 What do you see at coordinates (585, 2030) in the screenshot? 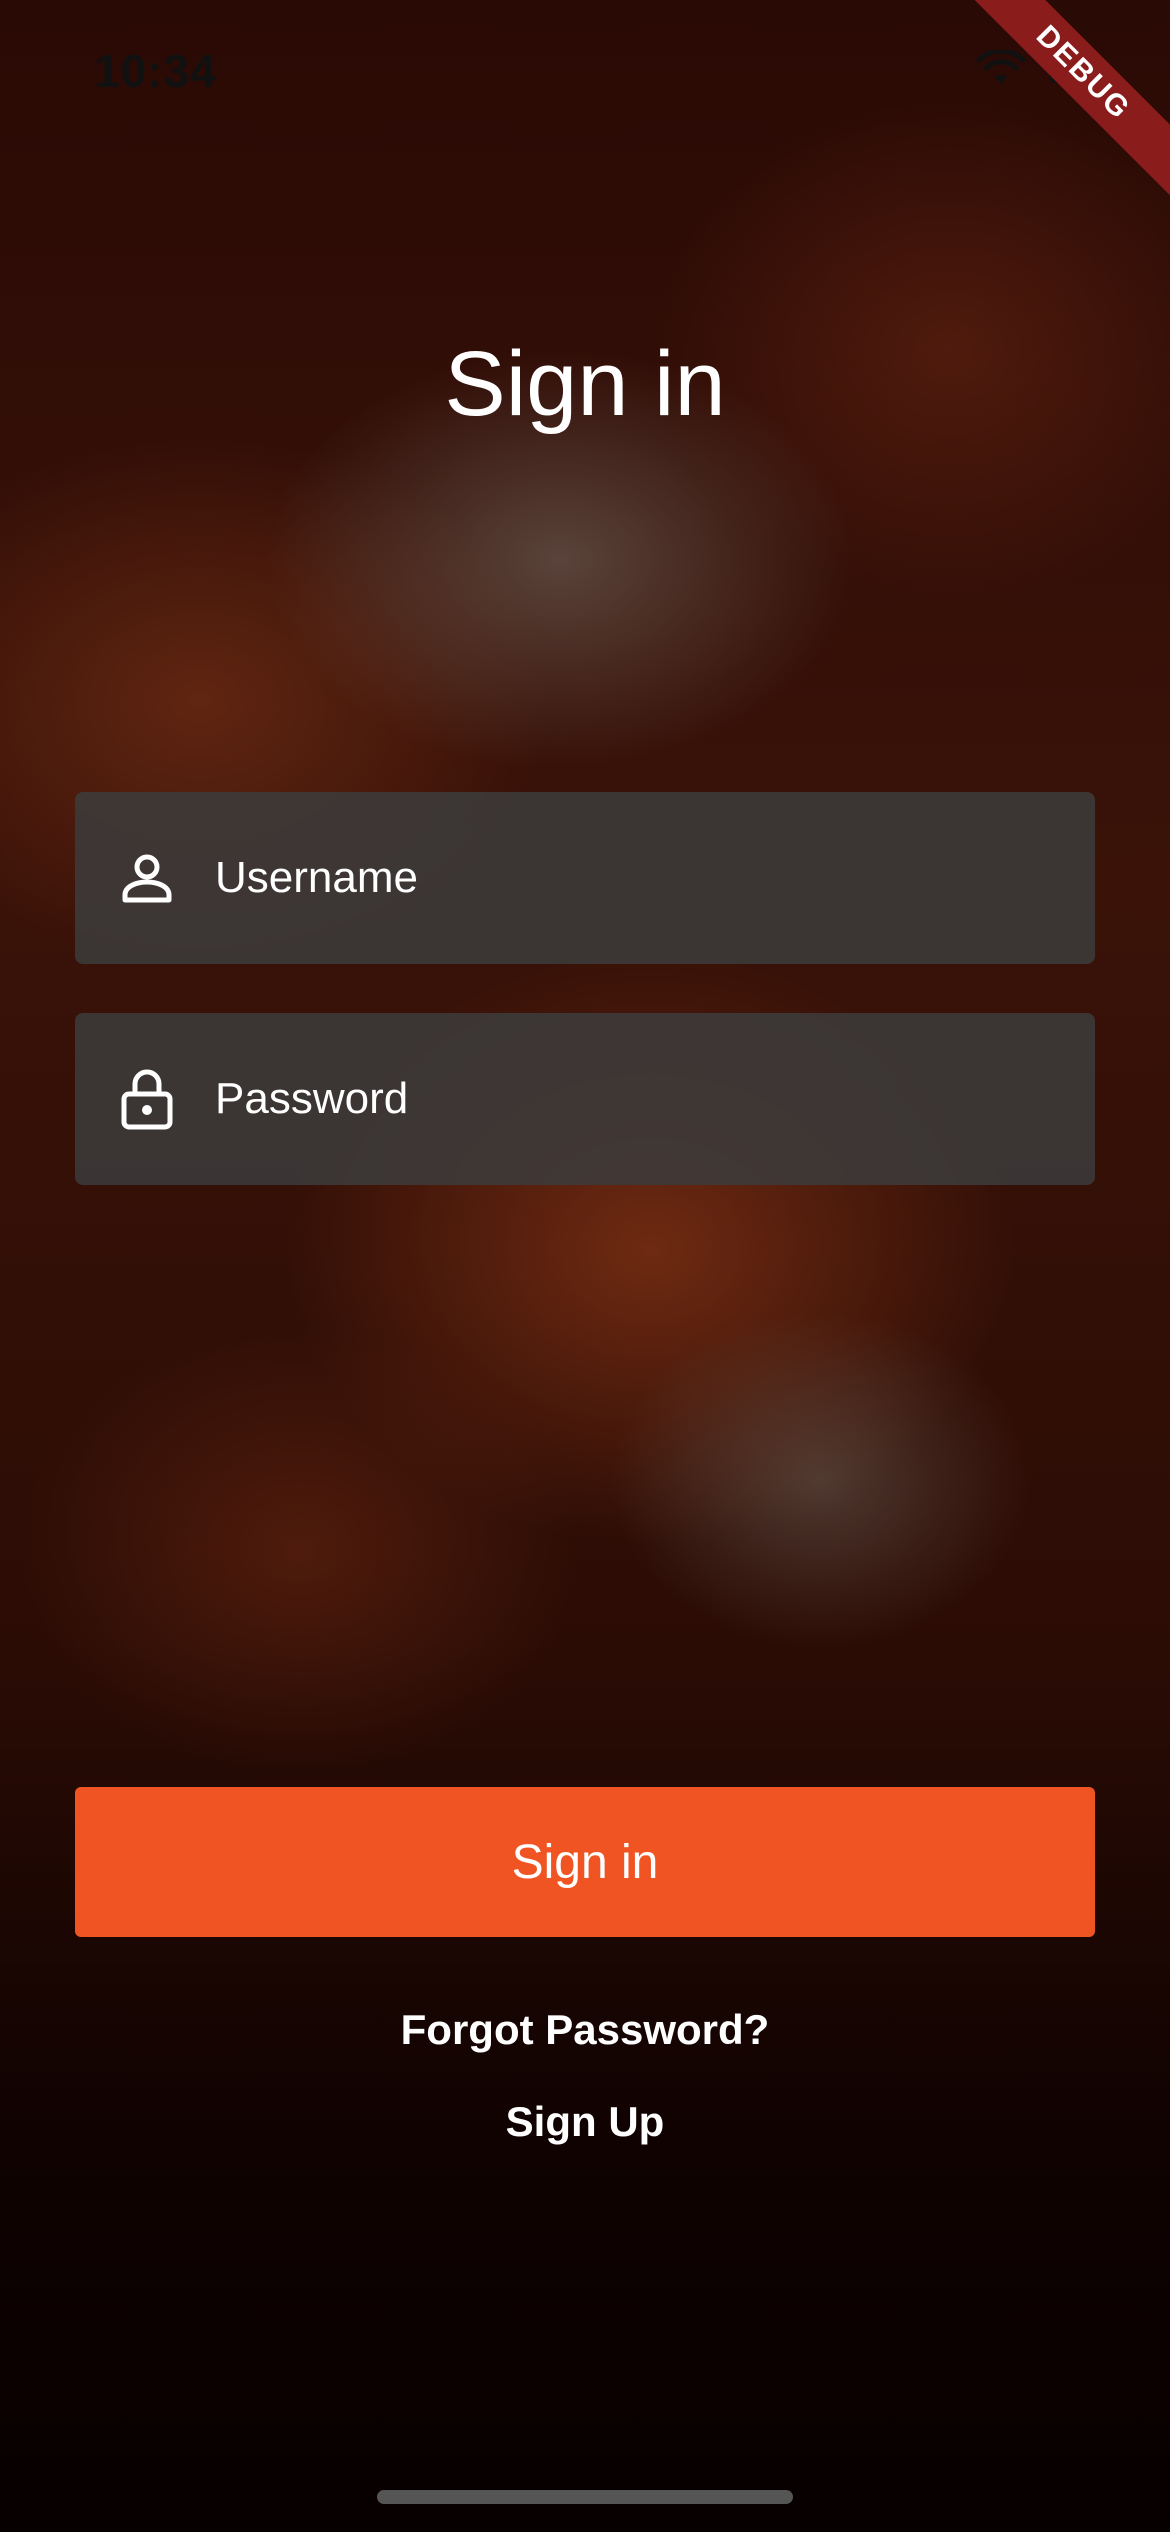
I see `forgot-password-link: Forgot Password?` at bounding box center [585, 2030].